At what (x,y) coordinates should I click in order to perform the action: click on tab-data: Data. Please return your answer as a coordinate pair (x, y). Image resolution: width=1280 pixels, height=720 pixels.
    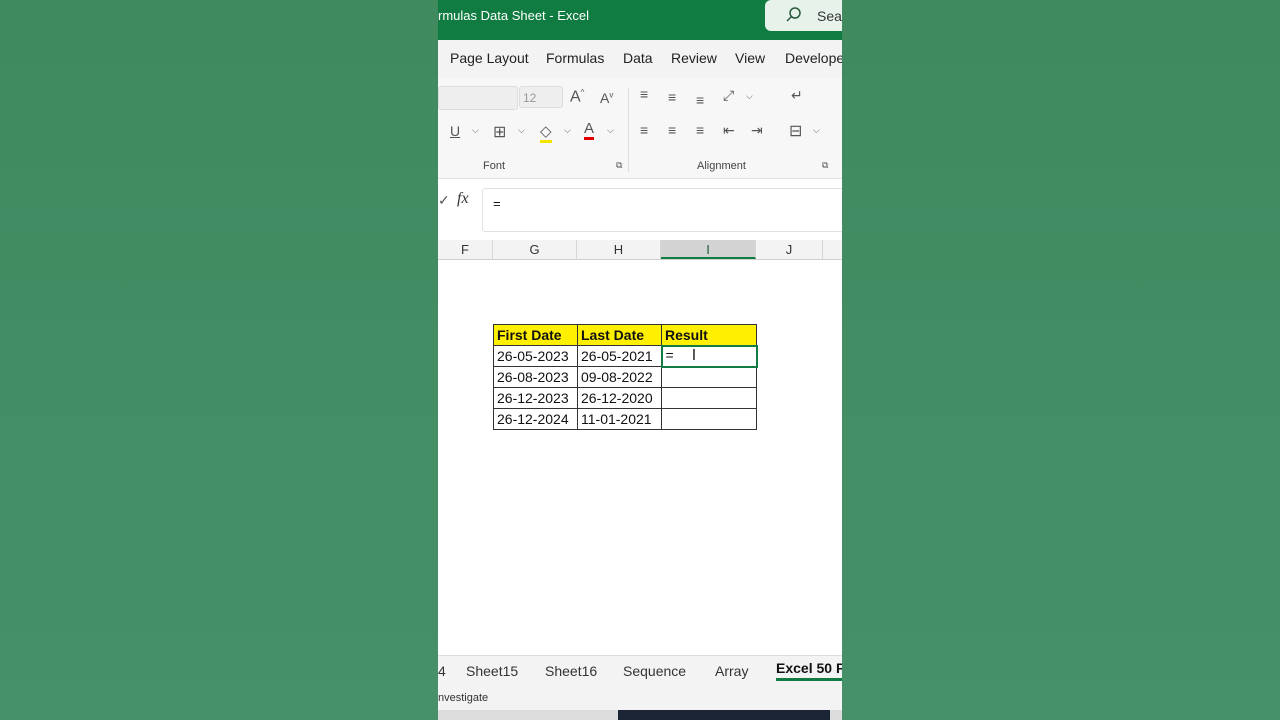
    Looking at the image, I should click on (638, 58).